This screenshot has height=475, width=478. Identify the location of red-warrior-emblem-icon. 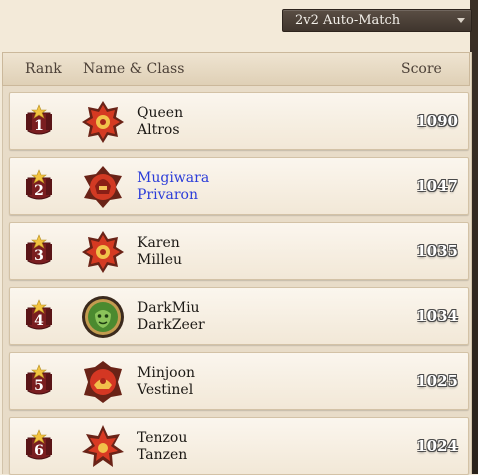
(103, 187).